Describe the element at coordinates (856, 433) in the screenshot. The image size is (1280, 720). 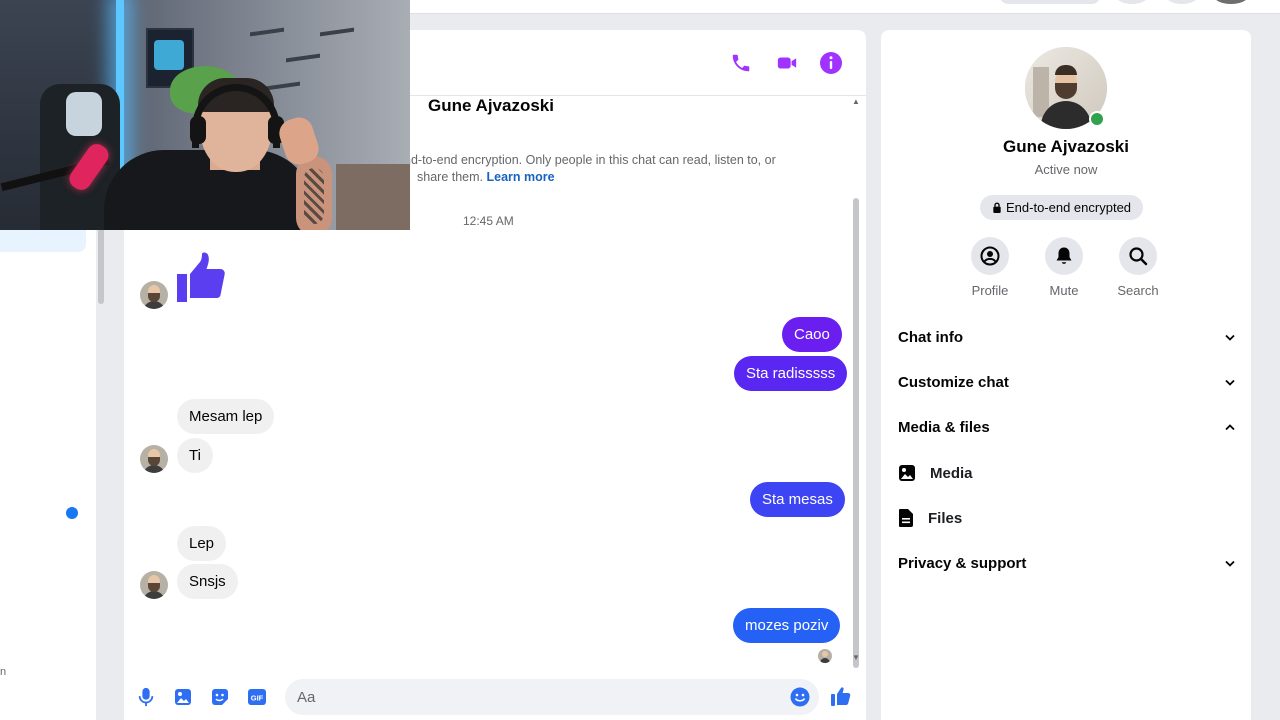
I see `scroll-thumb` at that location.